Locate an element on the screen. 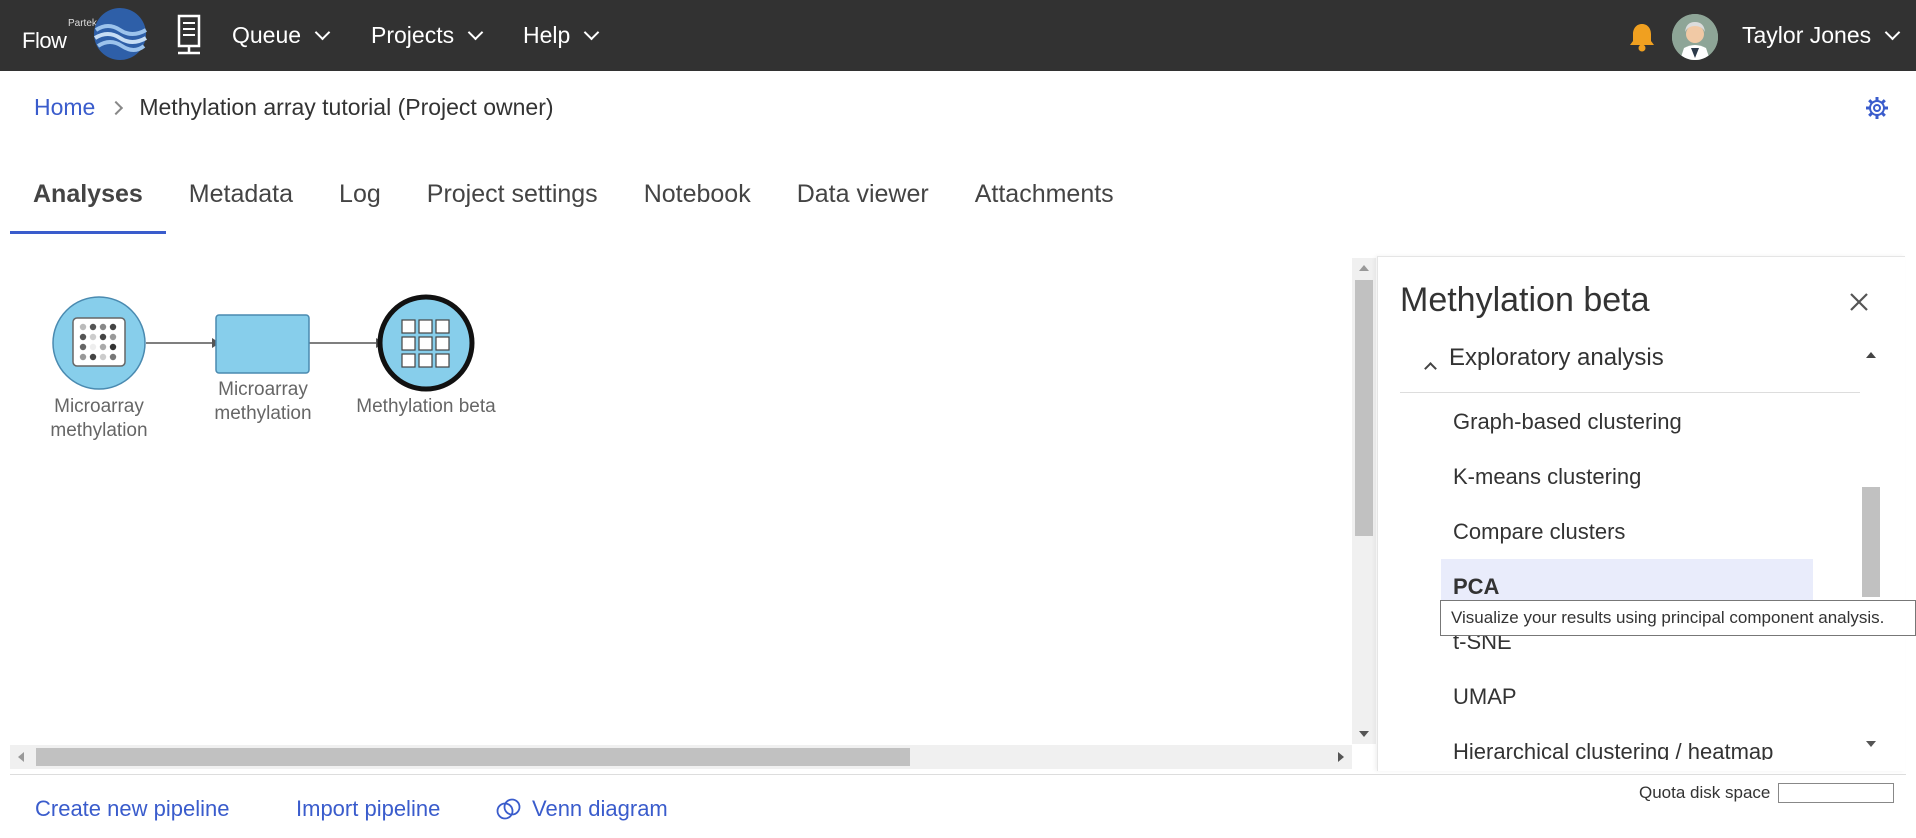 Image resolution: width=1916 pixels, height=838 pixels. canvas-horizontal-scrollbar is located at coordinates (681, 757).